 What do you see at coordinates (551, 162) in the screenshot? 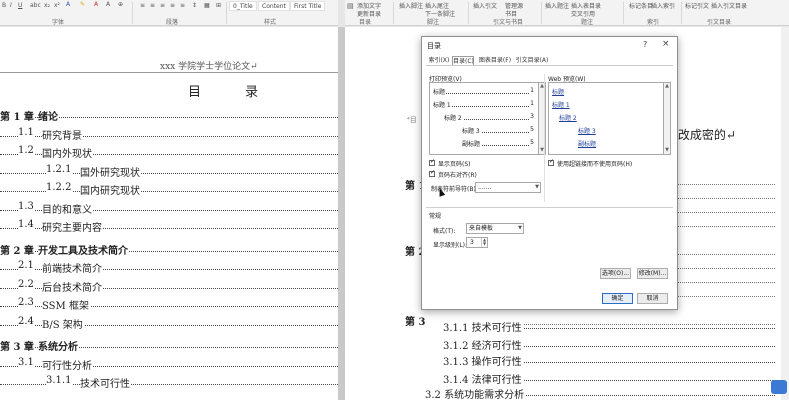
I see `use-hyperlinks-checkbox` at bounding box center [551, 162].